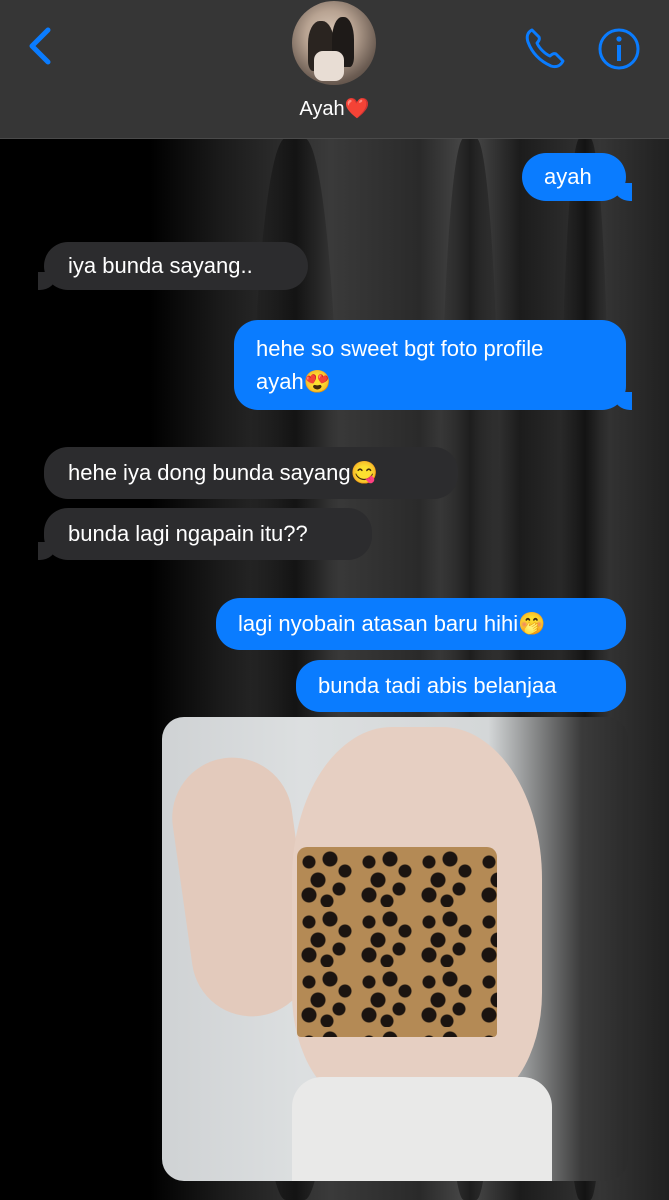  I want to click on message-bubble-incoming: iya bunda sayang.., so click(173, 266).